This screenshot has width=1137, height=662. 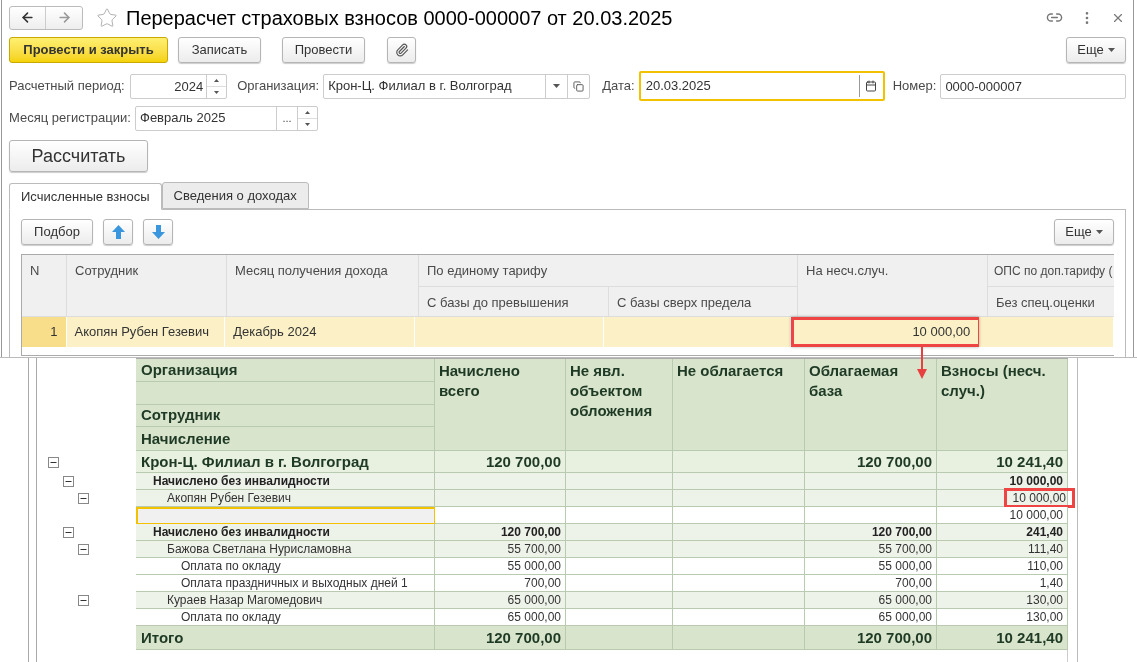 I want to click on row-label: Бажова Светлана Нурисламовна, so click(x=259, y=549).